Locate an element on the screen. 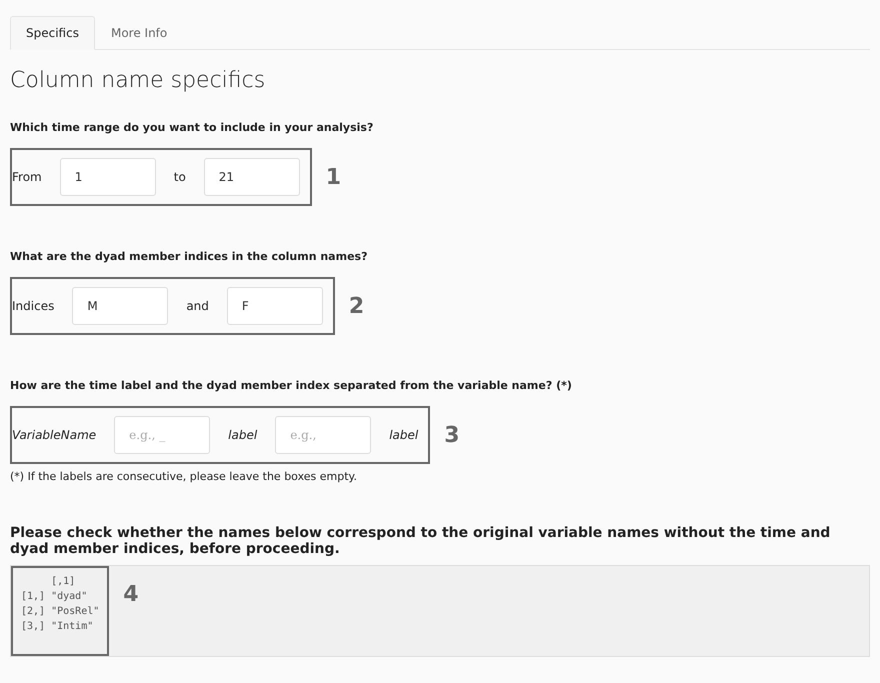 The image size is (880, 683). tab: More Info is located at coordinates (139, 33).